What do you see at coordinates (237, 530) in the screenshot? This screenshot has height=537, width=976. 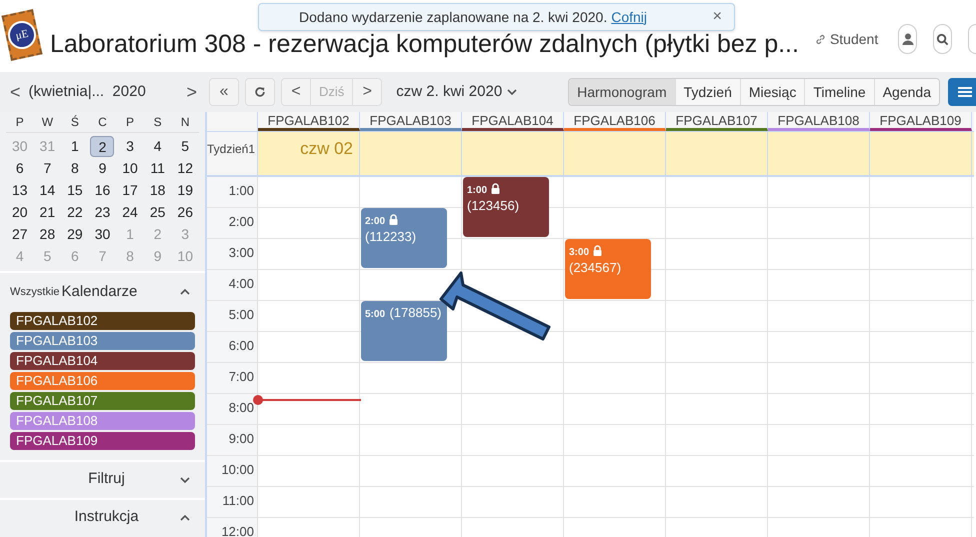 I see `hour-label: 12:00` at bounding box center [237, 530].